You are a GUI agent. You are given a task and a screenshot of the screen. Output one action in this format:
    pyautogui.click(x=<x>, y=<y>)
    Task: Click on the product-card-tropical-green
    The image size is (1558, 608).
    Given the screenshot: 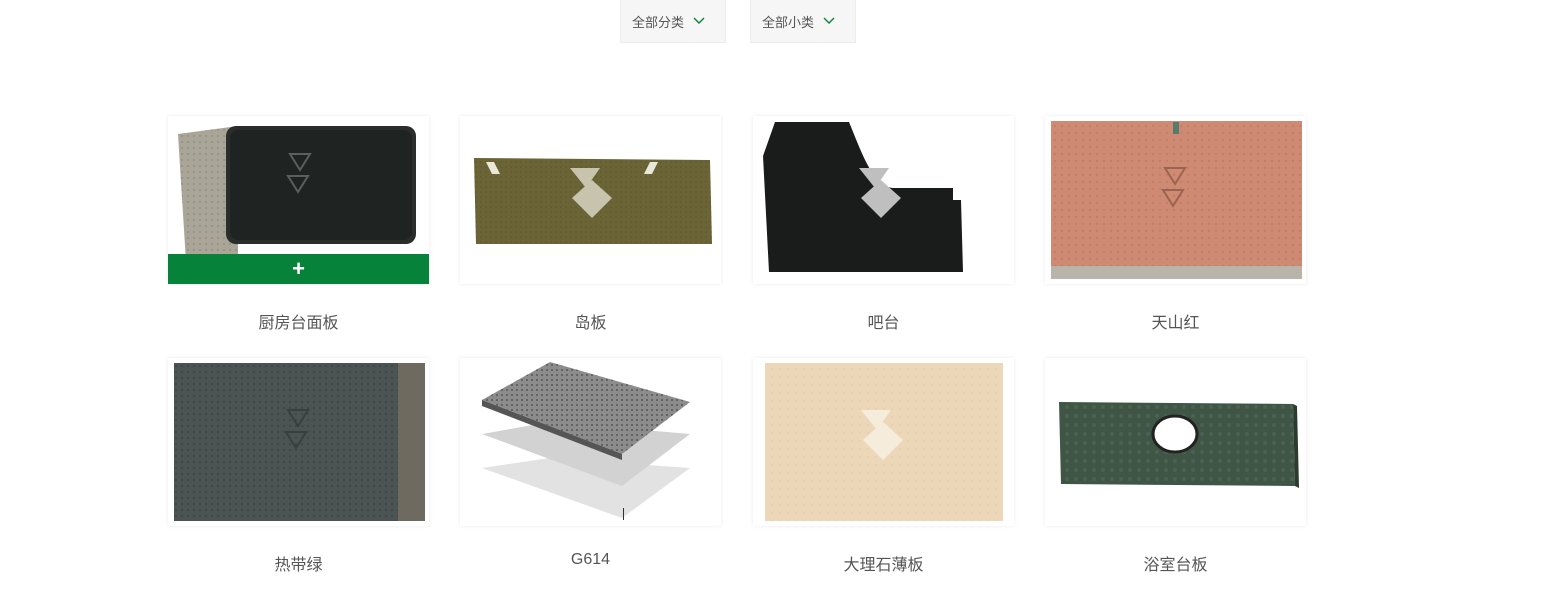 What is the action you would take?
    pyautogui.click(x=298, y=442)
    